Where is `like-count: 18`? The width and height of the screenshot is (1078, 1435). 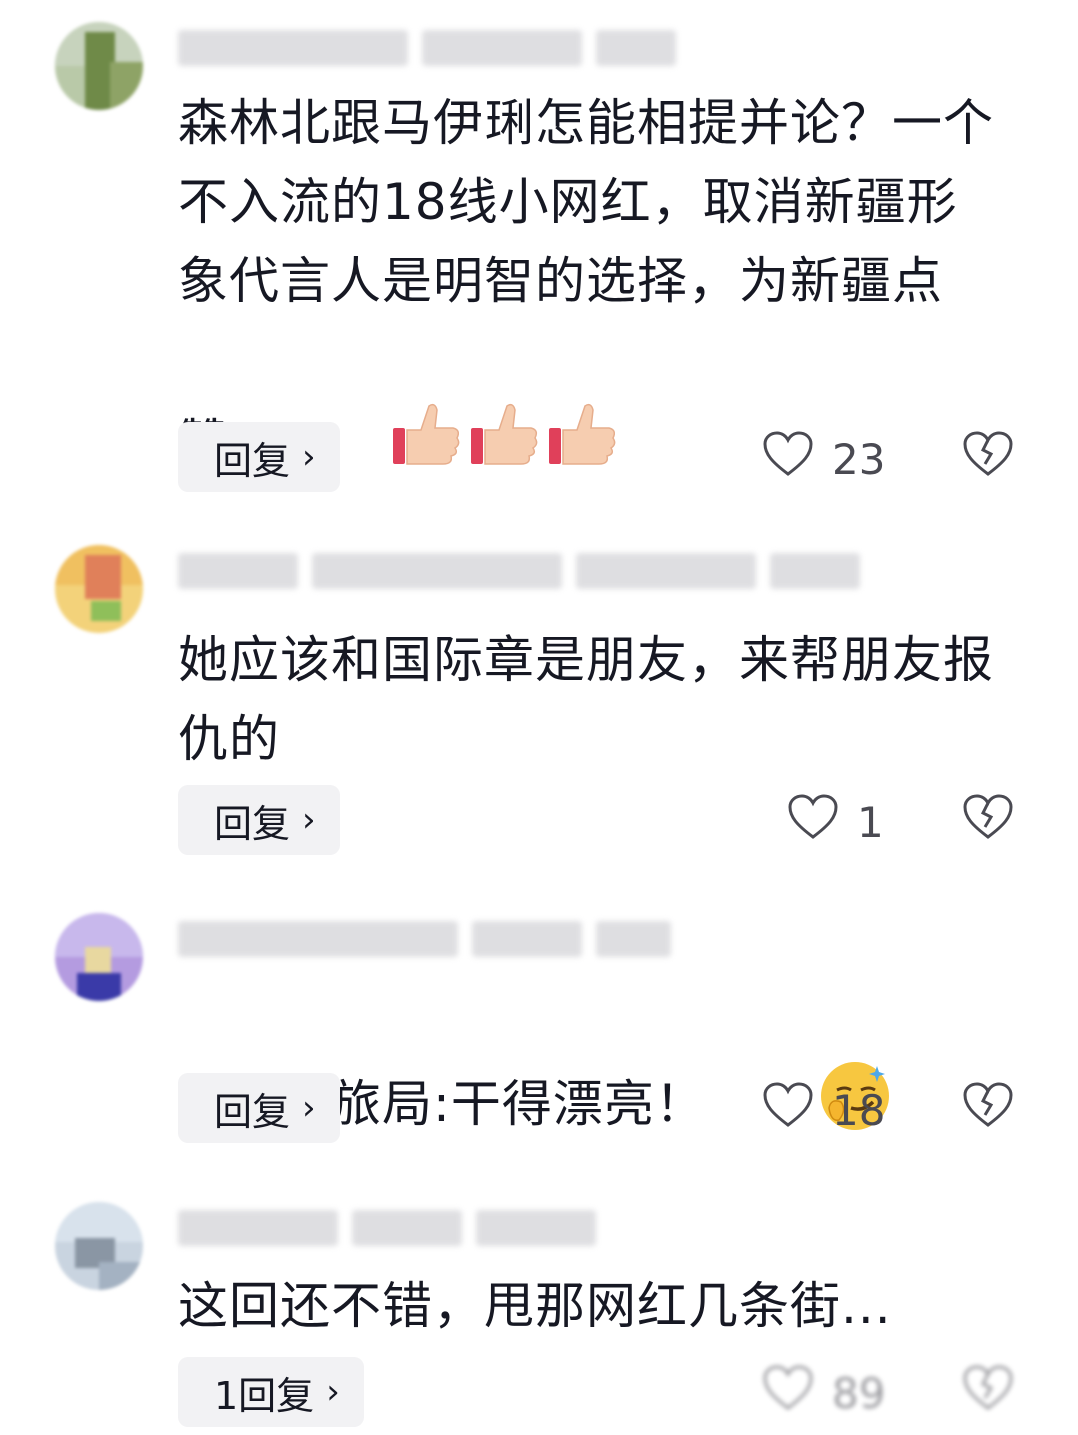 like-count: 18 is located at coordinates (859, 1110).